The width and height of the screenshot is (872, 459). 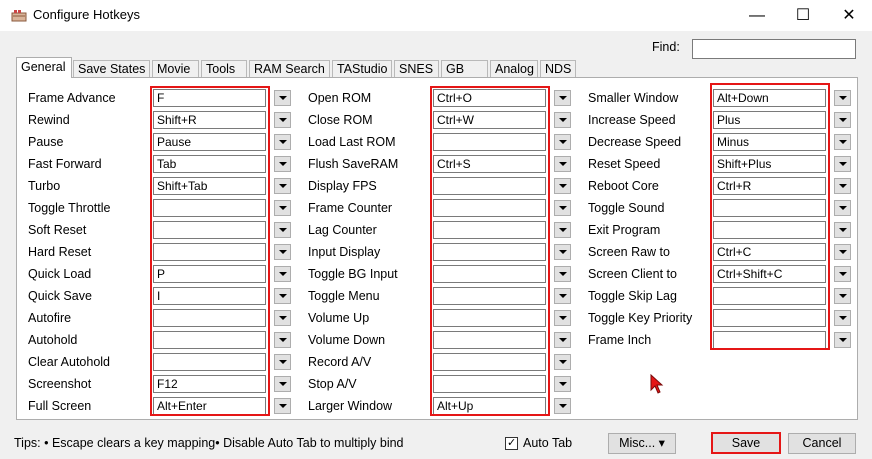 I want to click on misc-button: Misc... ▾, so click(x=642, y=443).